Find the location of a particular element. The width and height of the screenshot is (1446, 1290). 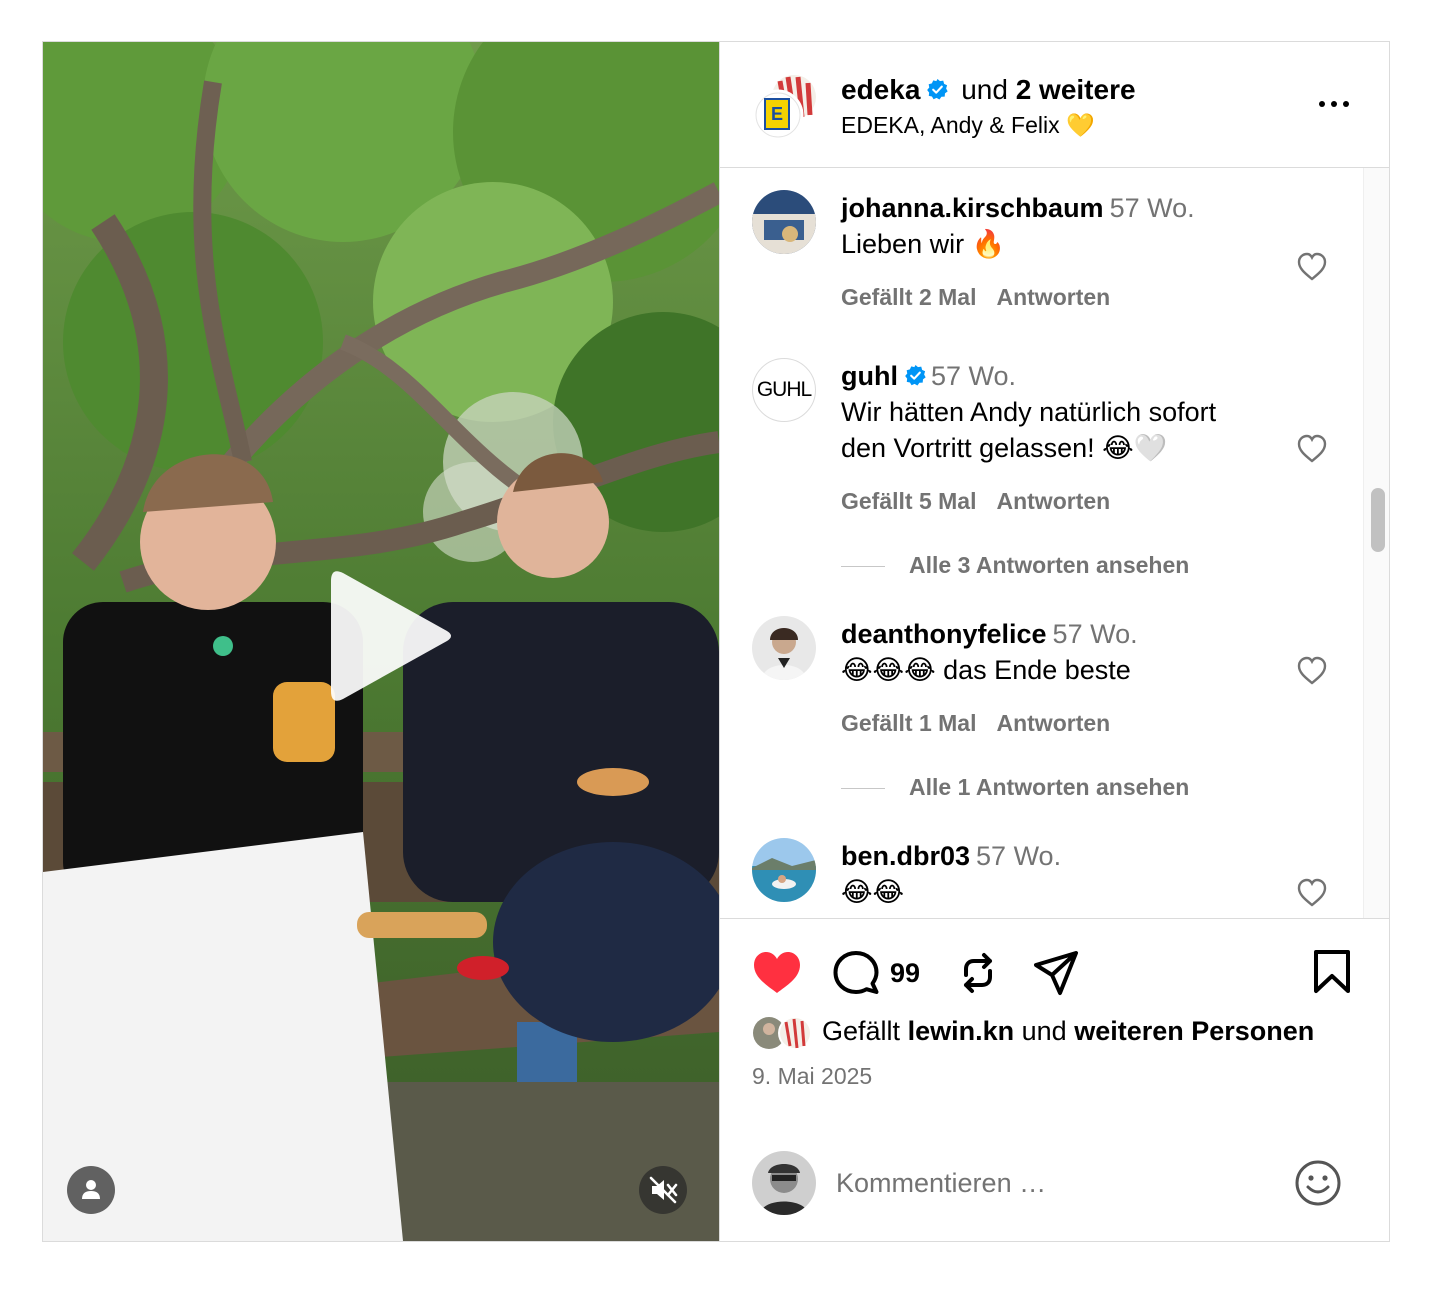

liker-avatar-stack is located at coordinates (782, 1032).